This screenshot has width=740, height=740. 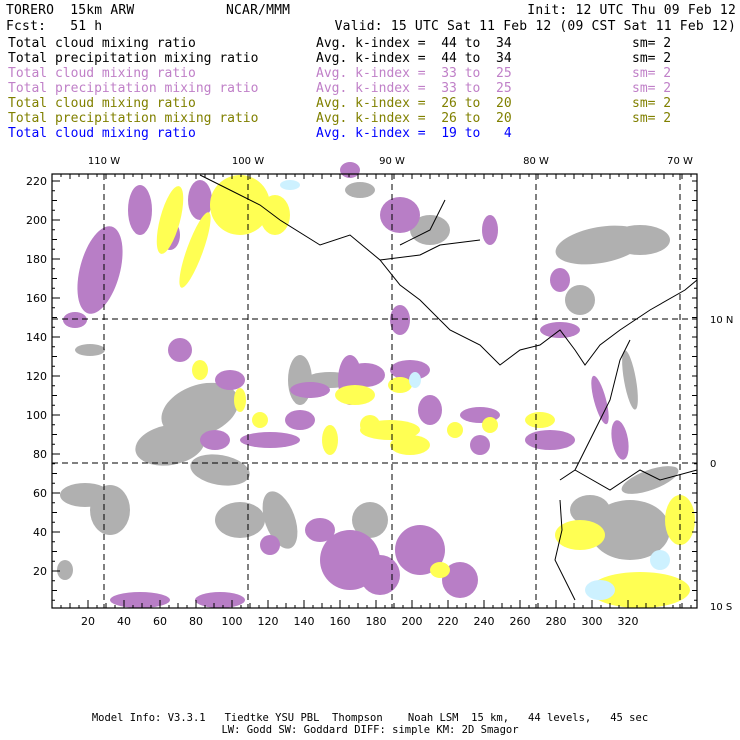 What do you see at coordinates (448, 621) in the screenshot?
I see `x-tick-label: 220` at bounding box center [448, 621].